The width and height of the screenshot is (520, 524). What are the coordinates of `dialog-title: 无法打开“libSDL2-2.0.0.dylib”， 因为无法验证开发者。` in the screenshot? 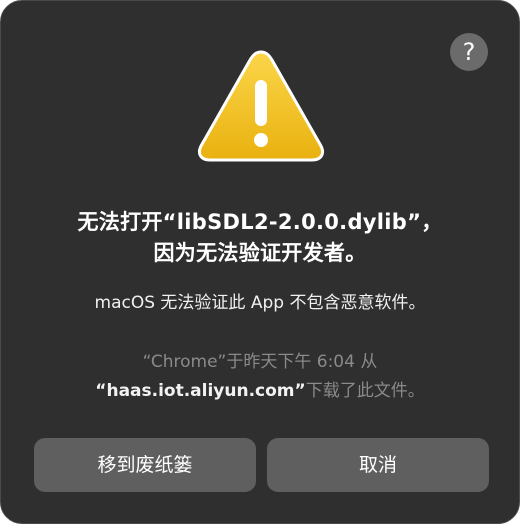 It's located at (260, 238).